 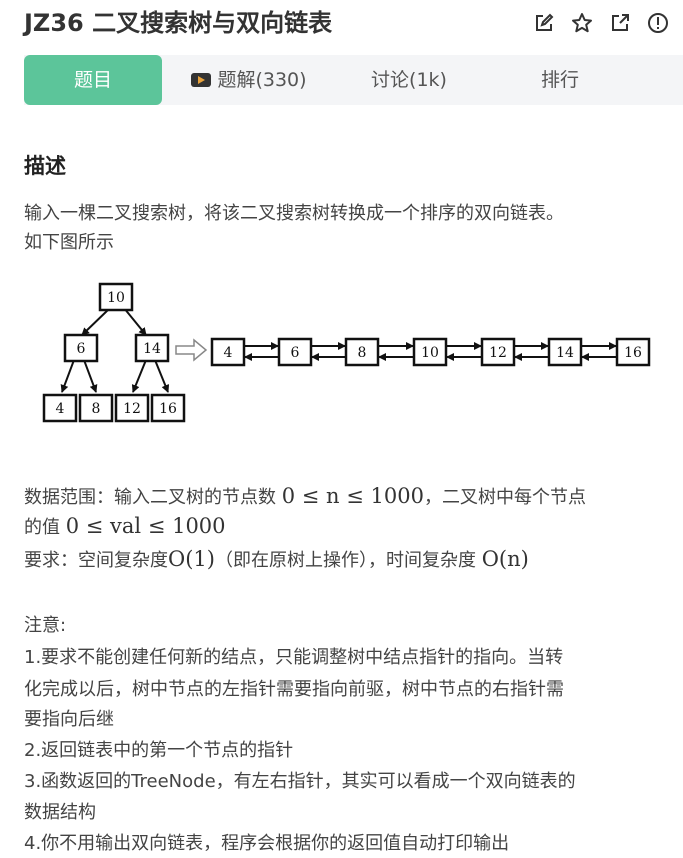 I want to click on video-icon, so click(x=201, y=80).